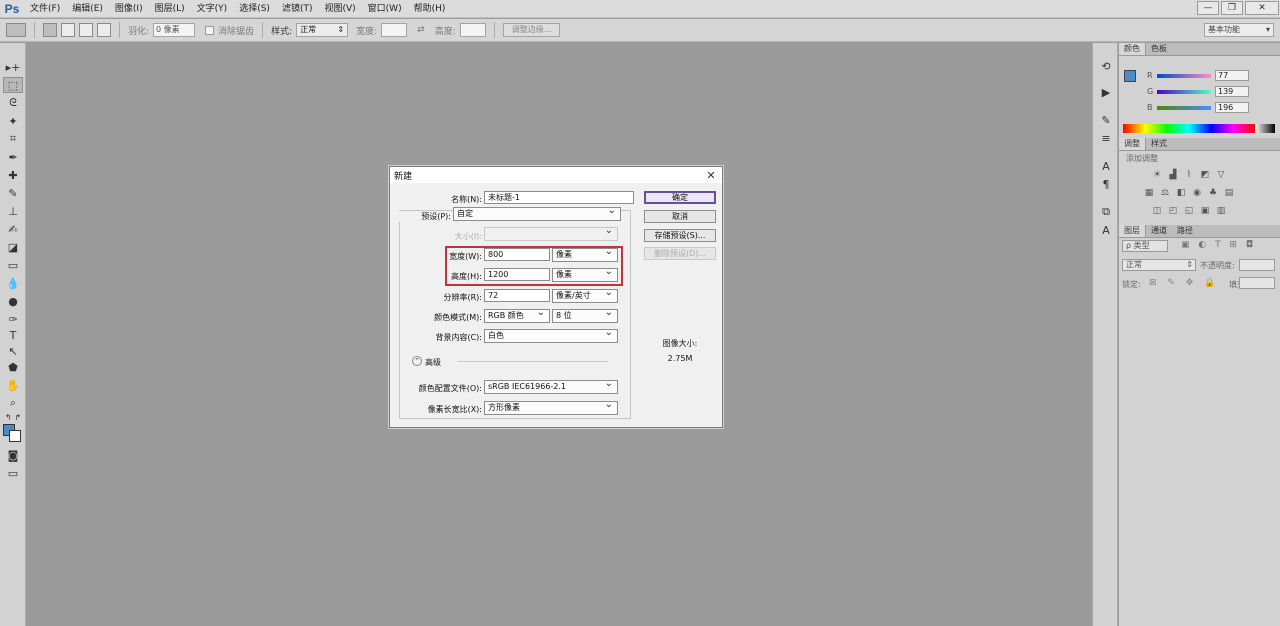  I want to click on name-input: 未标题-1, so click(559, 197).